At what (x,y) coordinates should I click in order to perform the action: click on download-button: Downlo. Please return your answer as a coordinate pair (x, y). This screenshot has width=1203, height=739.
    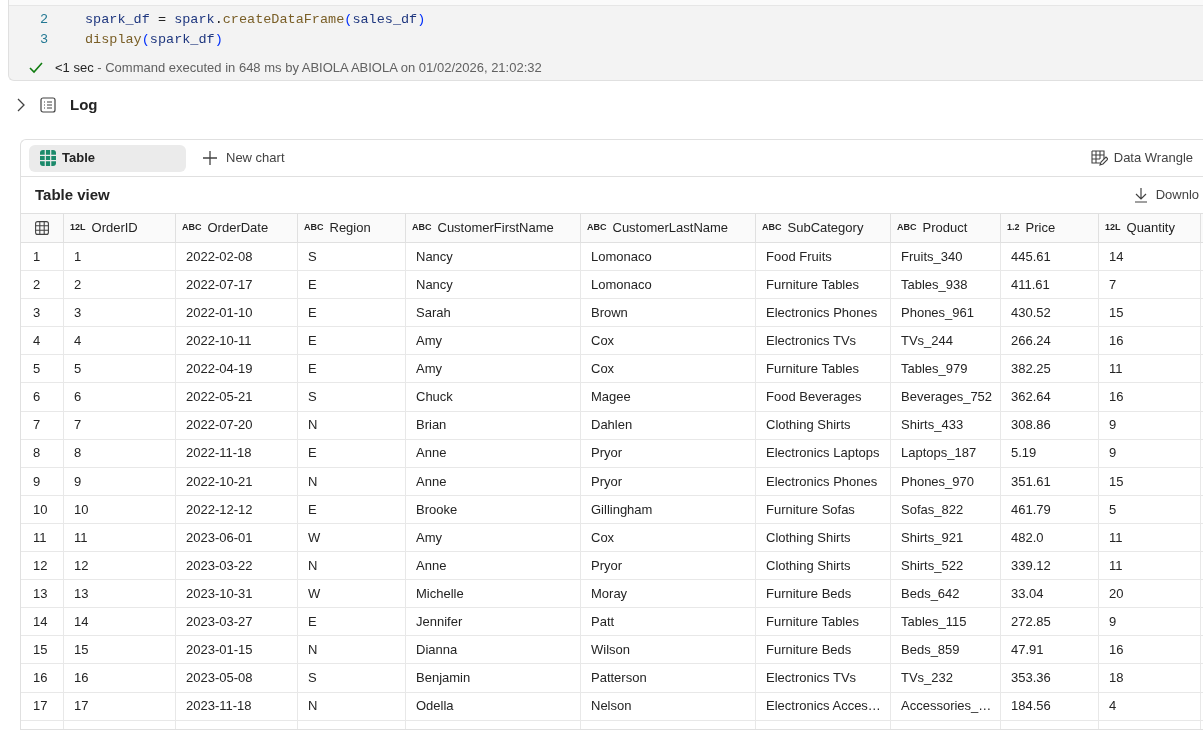
    Looking at the image, I should click on (1166, 195).